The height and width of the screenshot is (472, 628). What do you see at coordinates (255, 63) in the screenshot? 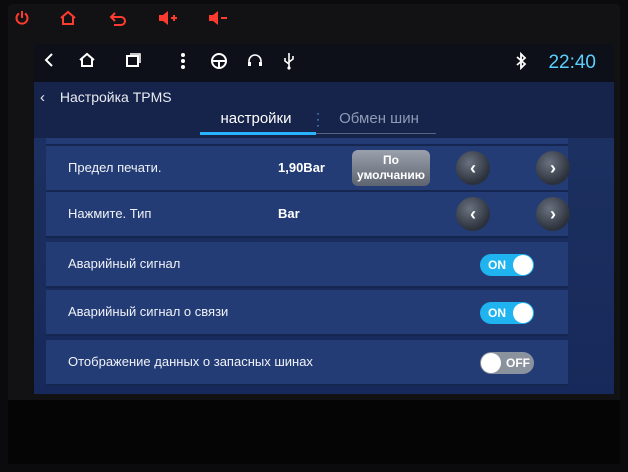
I see `headphones-icon` at bounding box center [255, 63].